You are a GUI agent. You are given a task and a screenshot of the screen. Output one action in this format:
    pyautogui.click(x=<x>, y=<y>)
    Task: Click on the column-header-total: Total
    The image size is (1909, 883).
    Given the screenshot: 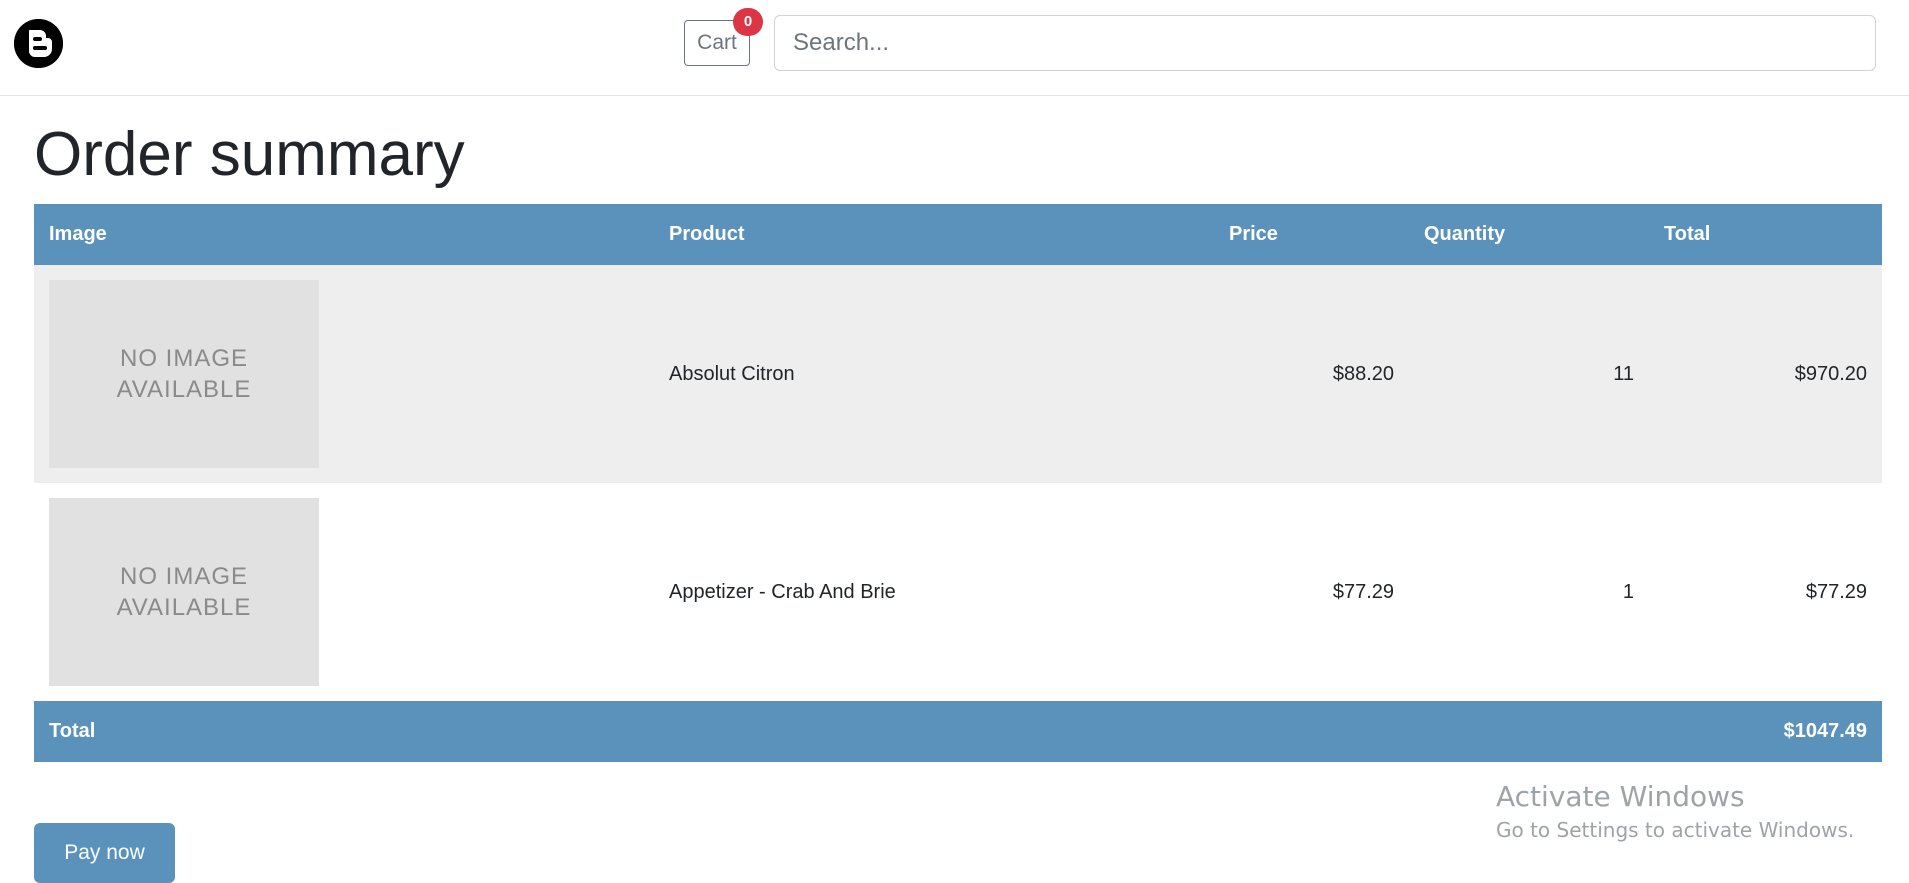 What is the action you would take?
    pyautogui.click(x=1765, y=234)
    